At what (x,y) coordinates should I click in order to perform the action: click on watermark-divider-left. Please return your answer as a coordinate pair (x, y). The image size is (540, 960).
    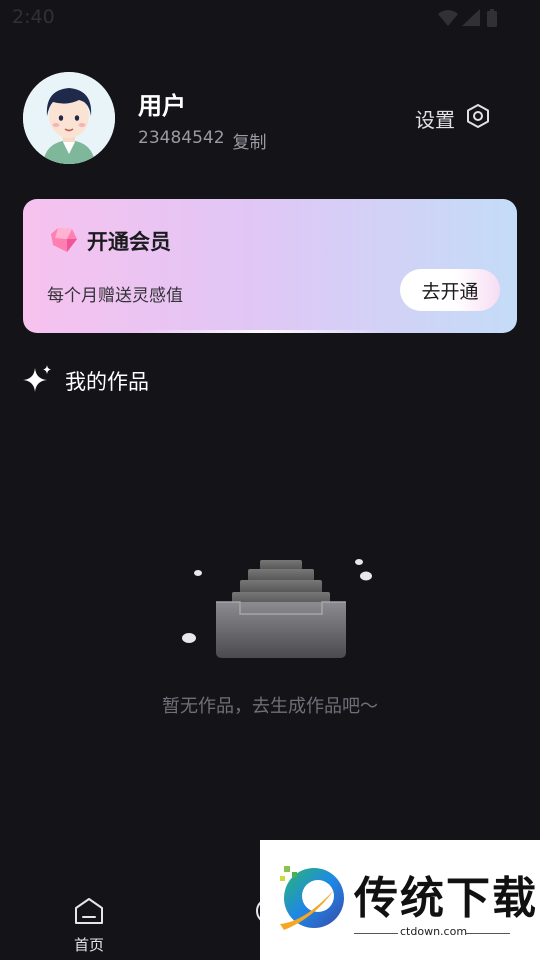
    Looking at the image, I should click on (376, 933).